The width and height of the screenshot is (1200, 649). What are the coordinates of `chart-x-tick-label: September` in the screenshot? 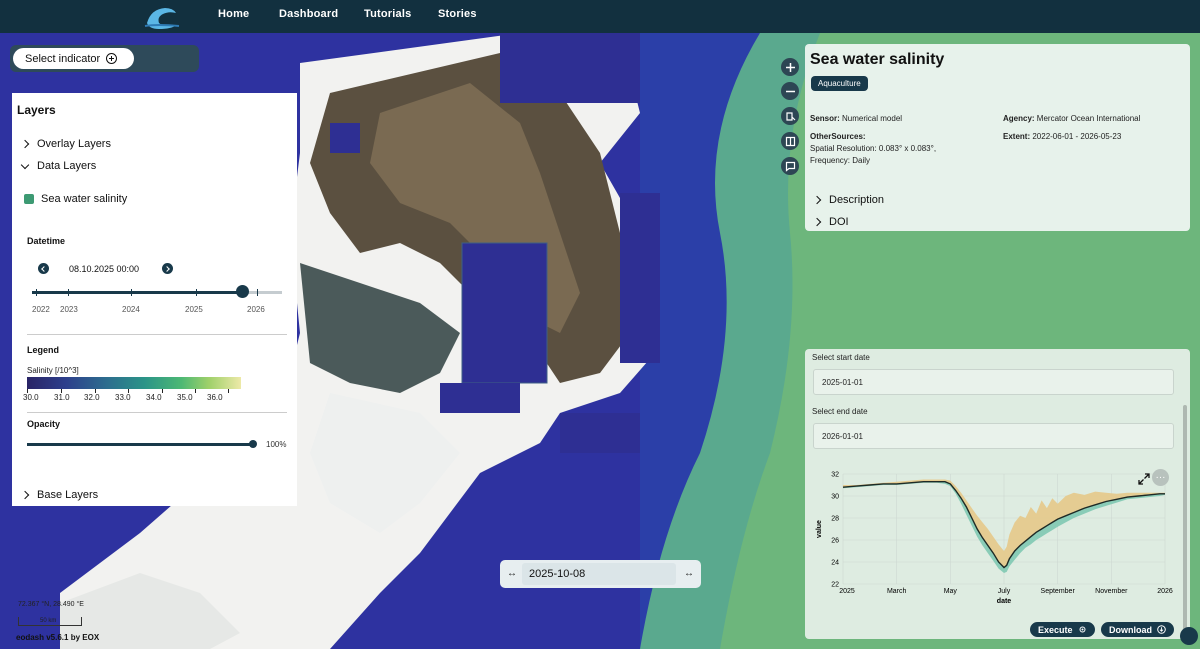 It's located at (1058, 591).